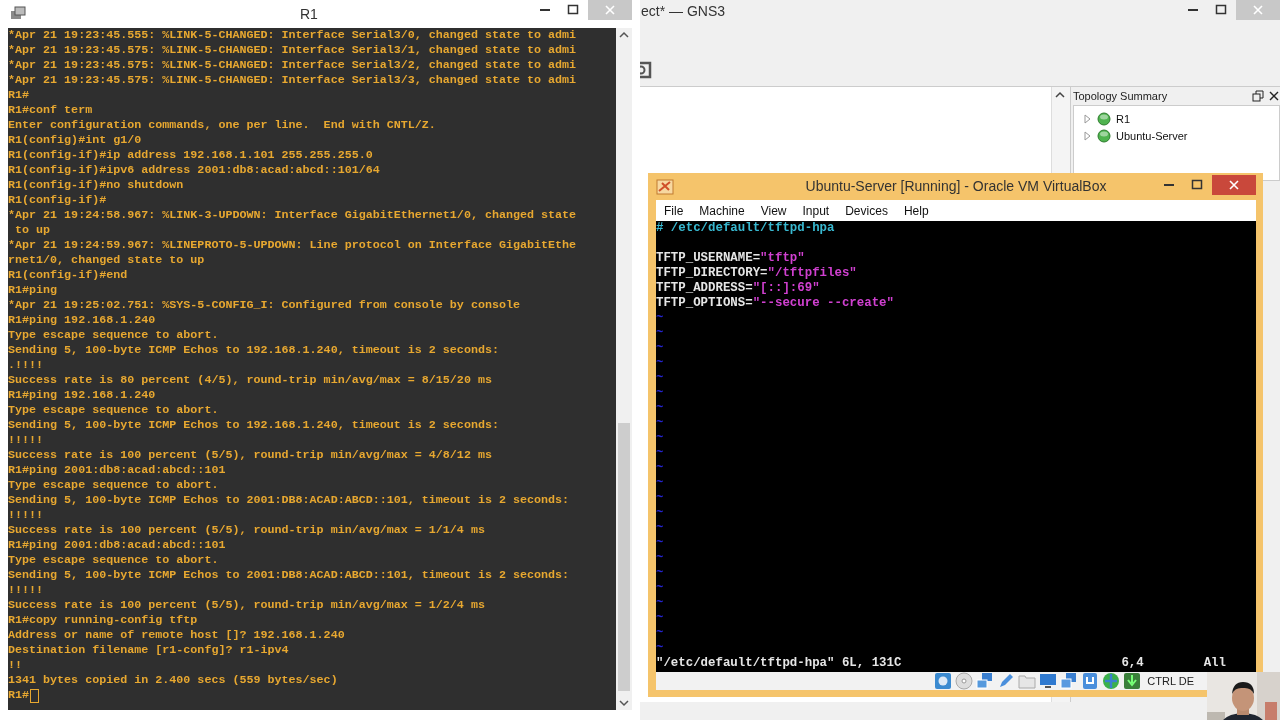  I want to click on terminal-line: R1#copy running-config tftp, so click(103, 620).